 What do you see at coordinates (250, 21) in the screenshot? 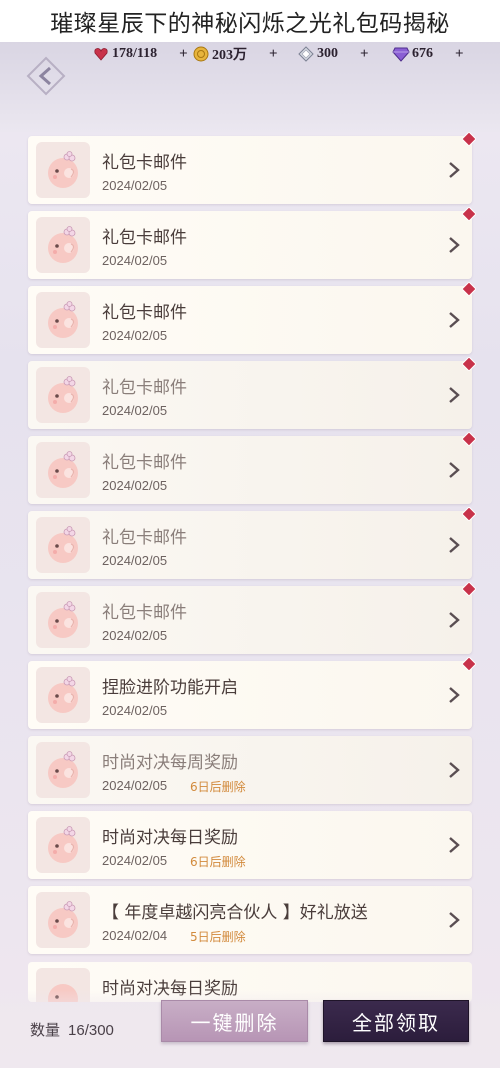
I see `page-headline: 璀璨星辰下的神秘闪烁之光礼包码揭秘` at bounding box center [250, 21].